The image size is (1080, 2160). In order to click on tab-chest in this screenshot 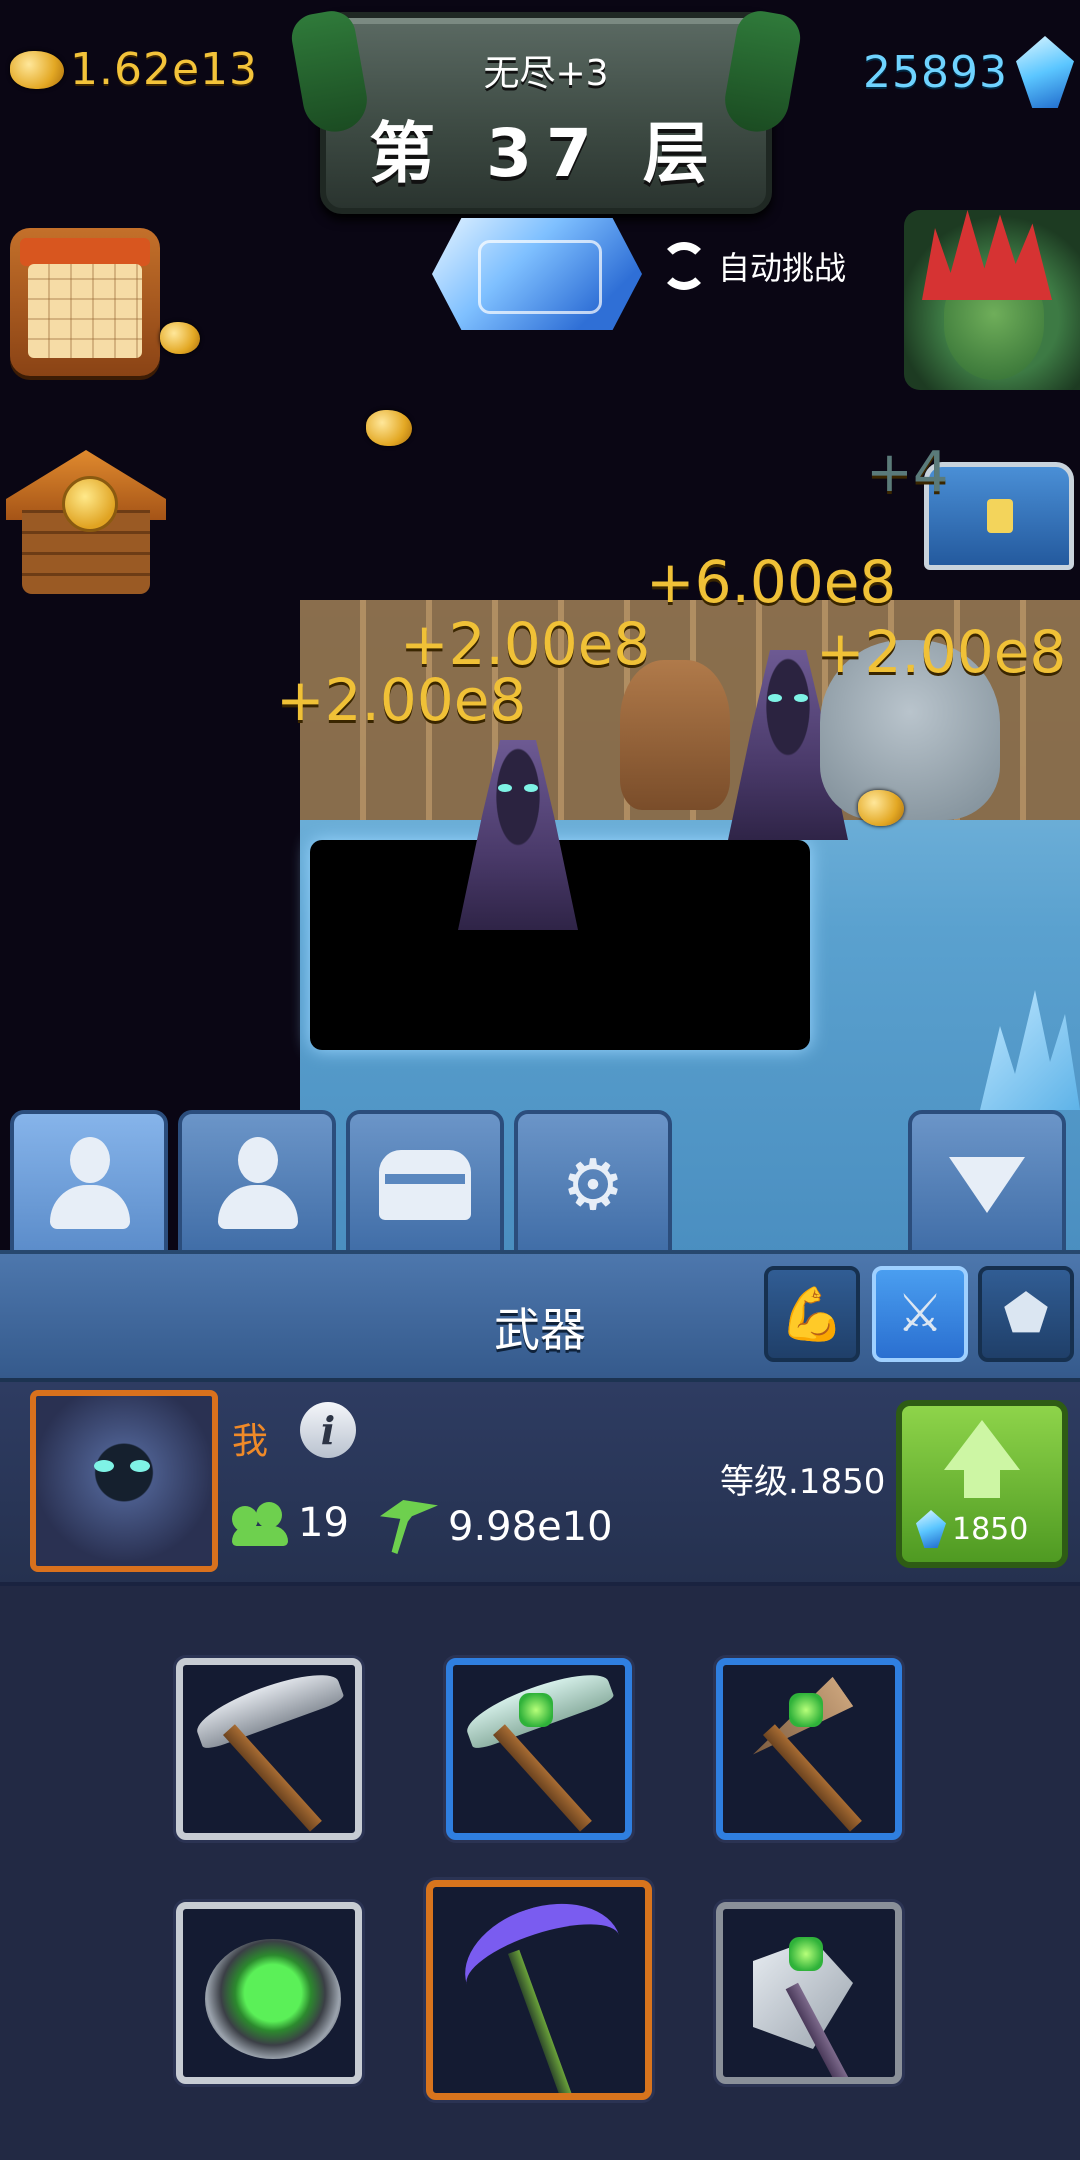, I will do `click(425, 1185)`.